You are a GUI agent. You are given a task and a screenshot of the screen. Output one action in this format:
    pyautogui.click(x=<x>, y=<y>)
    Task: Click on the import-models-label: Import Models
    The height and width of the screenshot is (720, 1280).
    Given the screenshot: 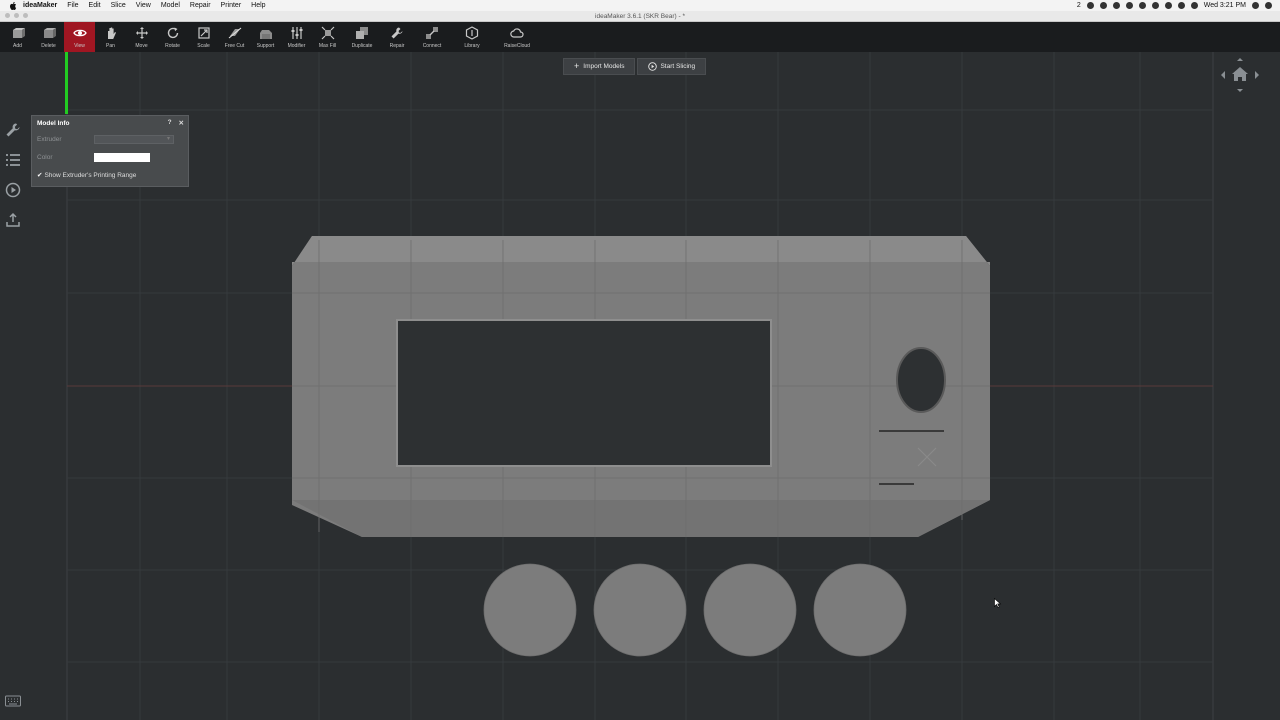 What is the action you would take?
    pyautogui.click(x=604, y=66)
    